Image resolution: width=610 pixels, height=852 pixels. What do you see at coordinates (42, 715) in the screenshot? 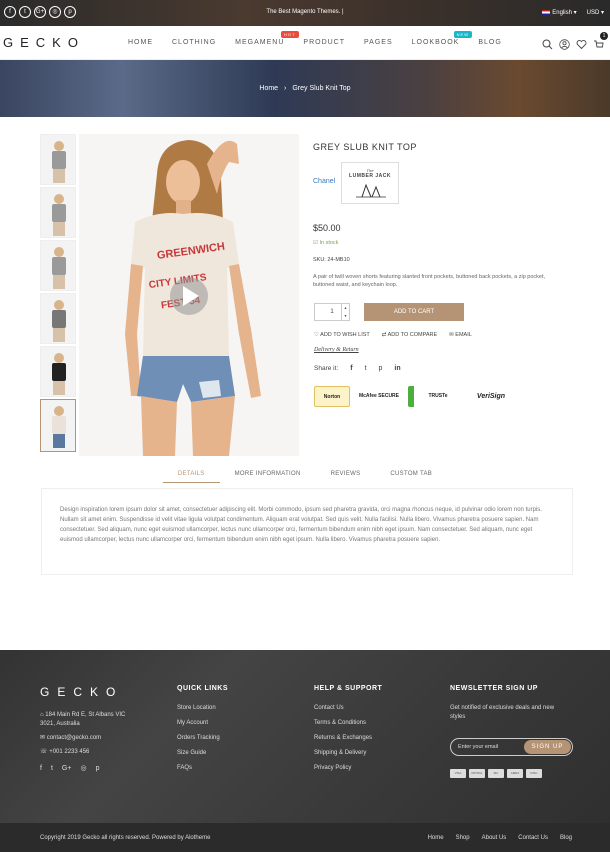
I see `home-icon: ⌂` at bounding box center [42, 715].